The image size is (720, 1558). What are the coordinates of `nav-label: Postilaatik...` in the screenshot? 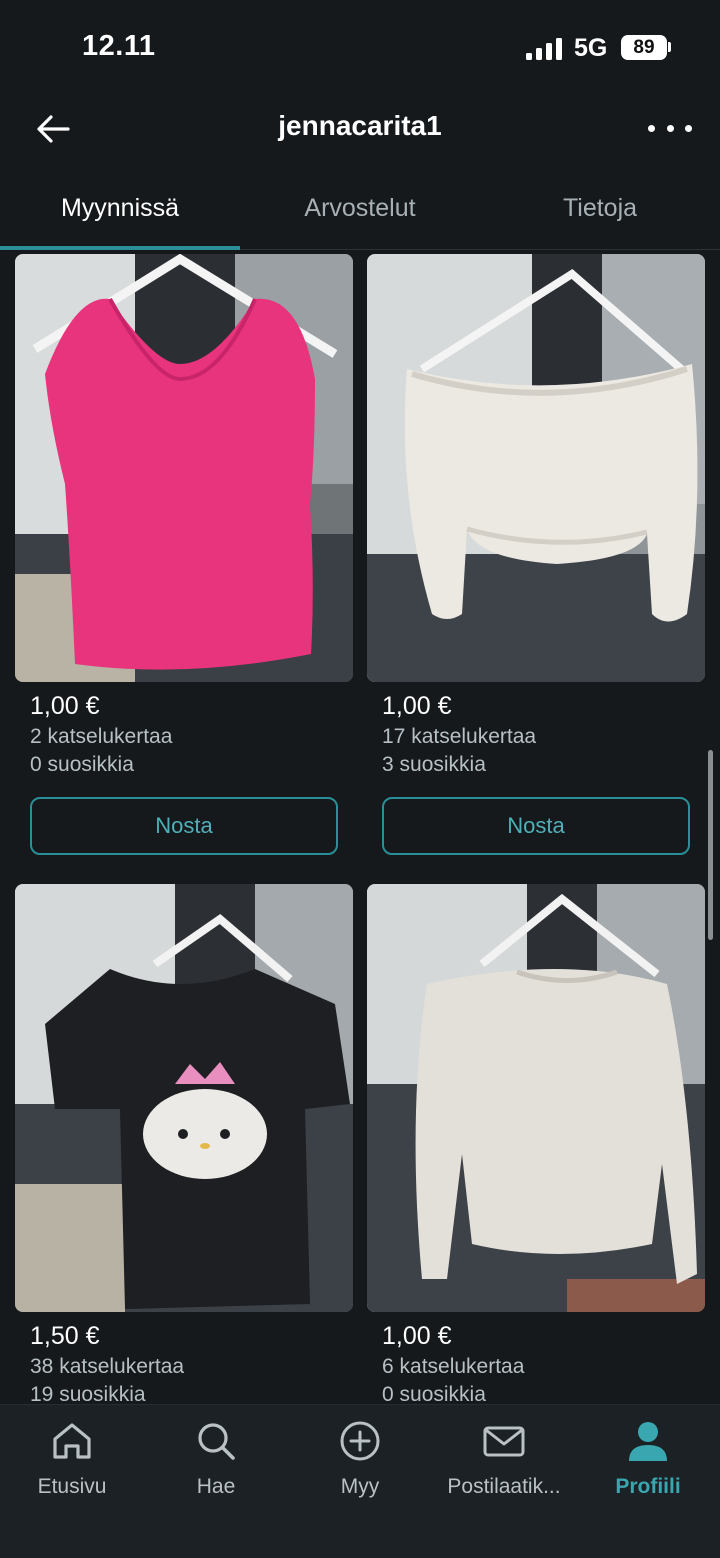 It's located at (504, 1486).